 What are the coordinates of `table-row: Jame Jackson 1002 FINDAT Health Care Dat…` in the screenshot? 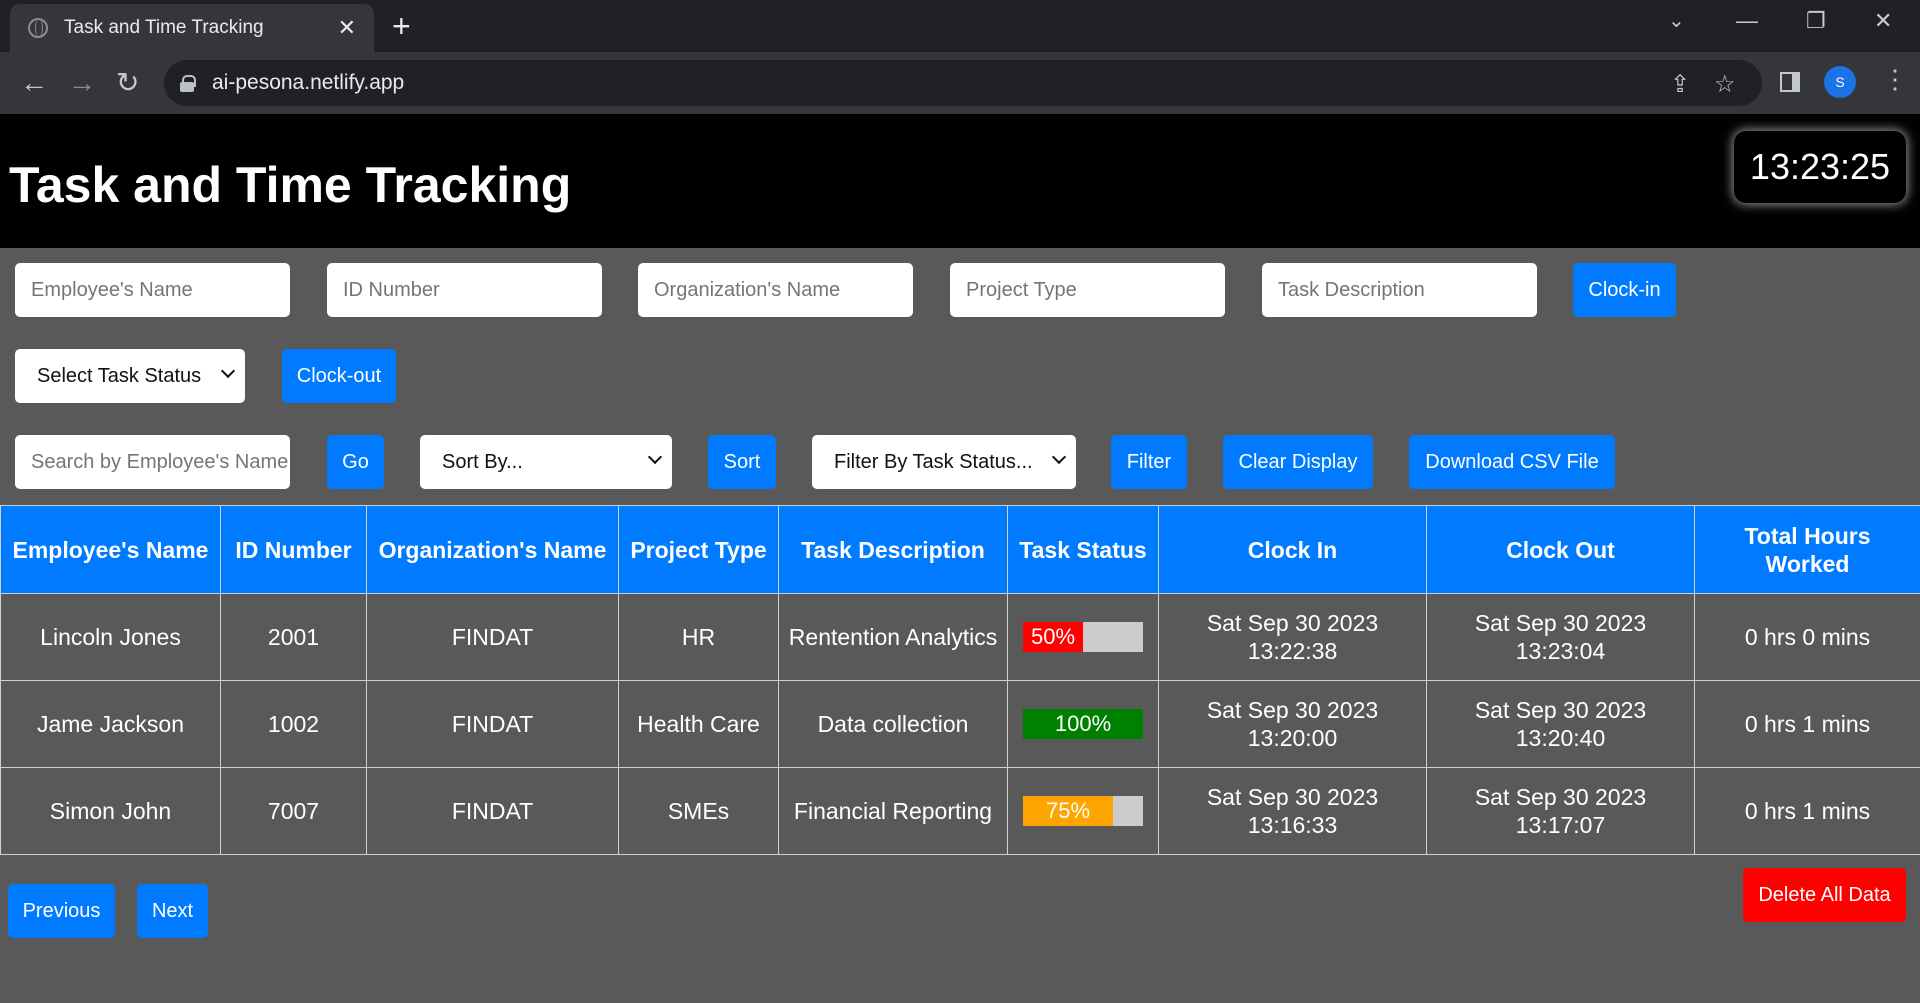 It's located at (960, 724).